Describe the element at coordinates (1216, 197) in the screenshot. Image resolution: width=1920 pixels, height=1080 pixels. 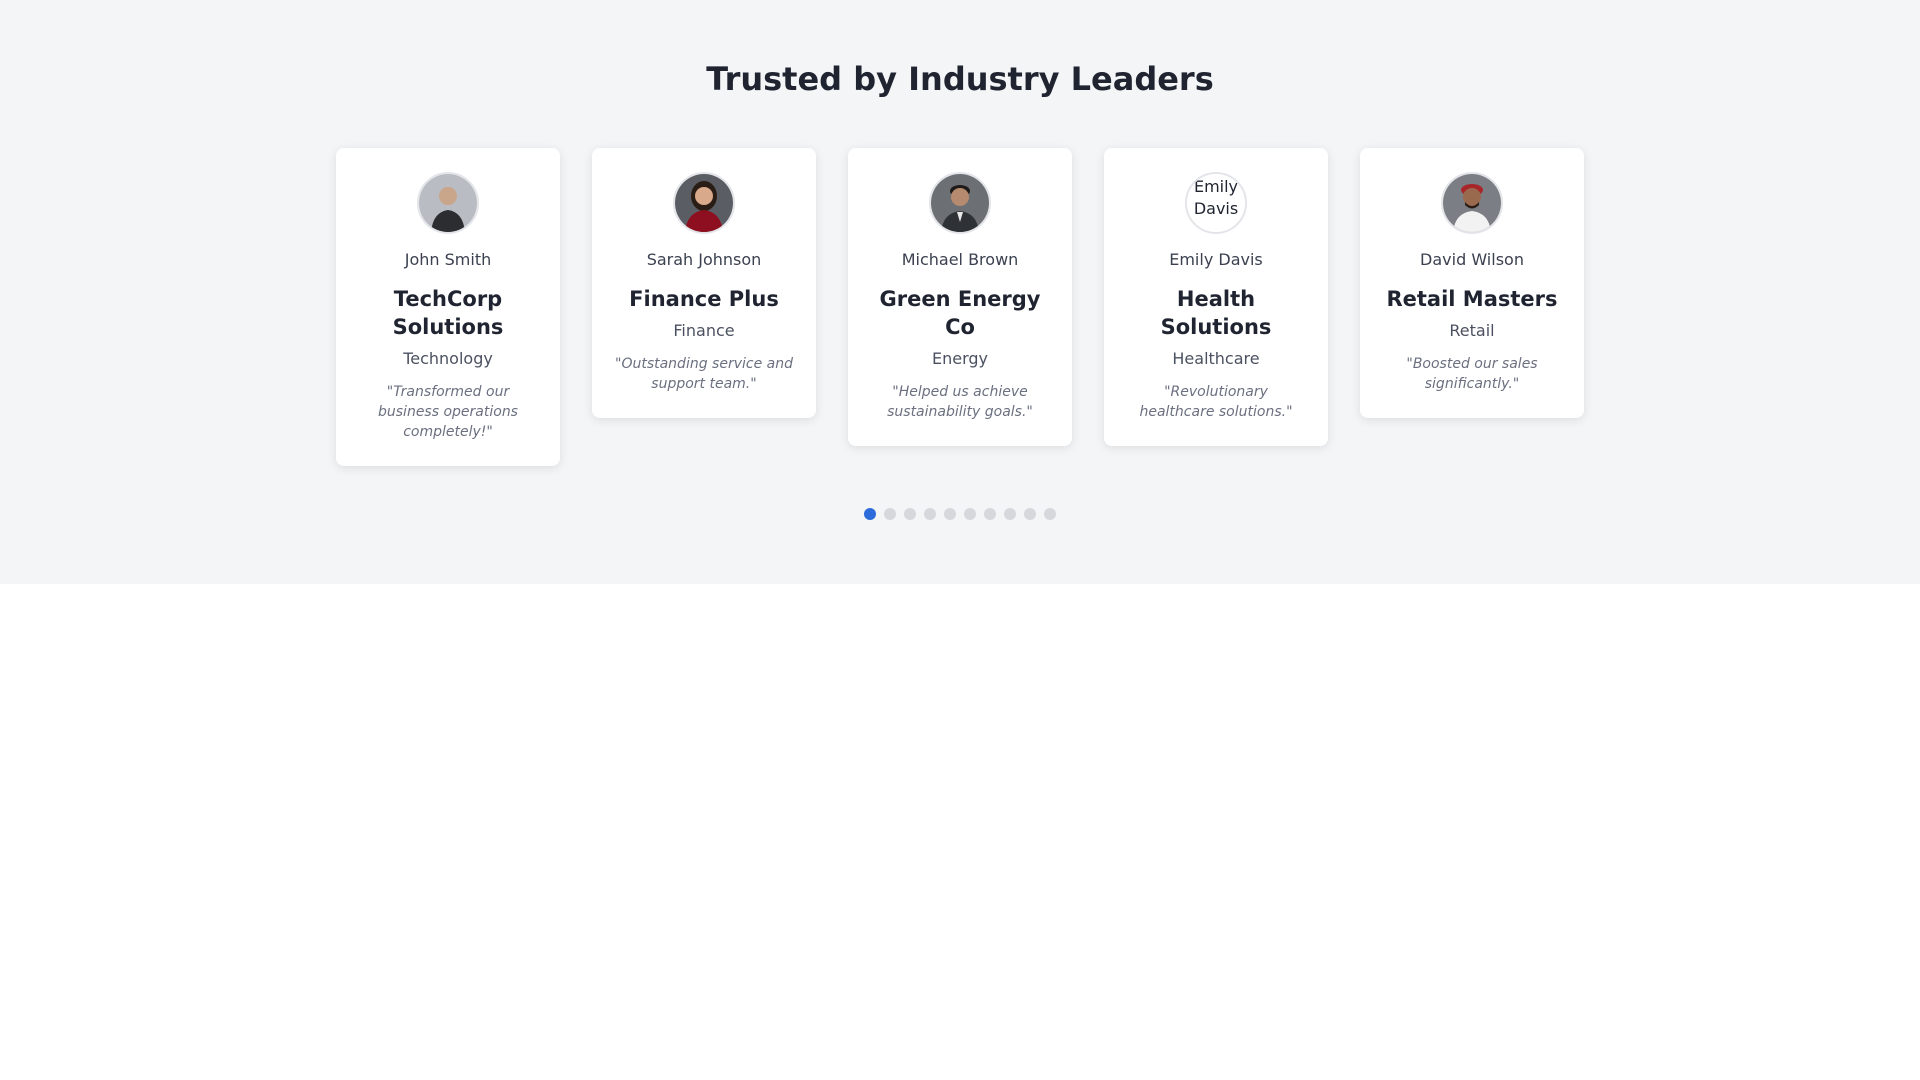
I see `avatar-alt-text: Emily Davis` at that location.